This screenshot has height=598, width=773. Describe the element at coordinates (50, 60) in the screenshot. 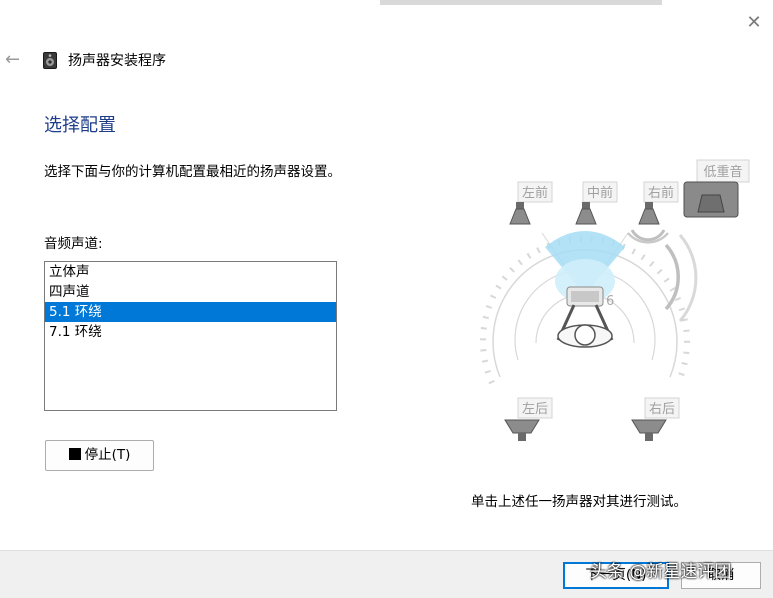

I see `speaker-icon` at that location.